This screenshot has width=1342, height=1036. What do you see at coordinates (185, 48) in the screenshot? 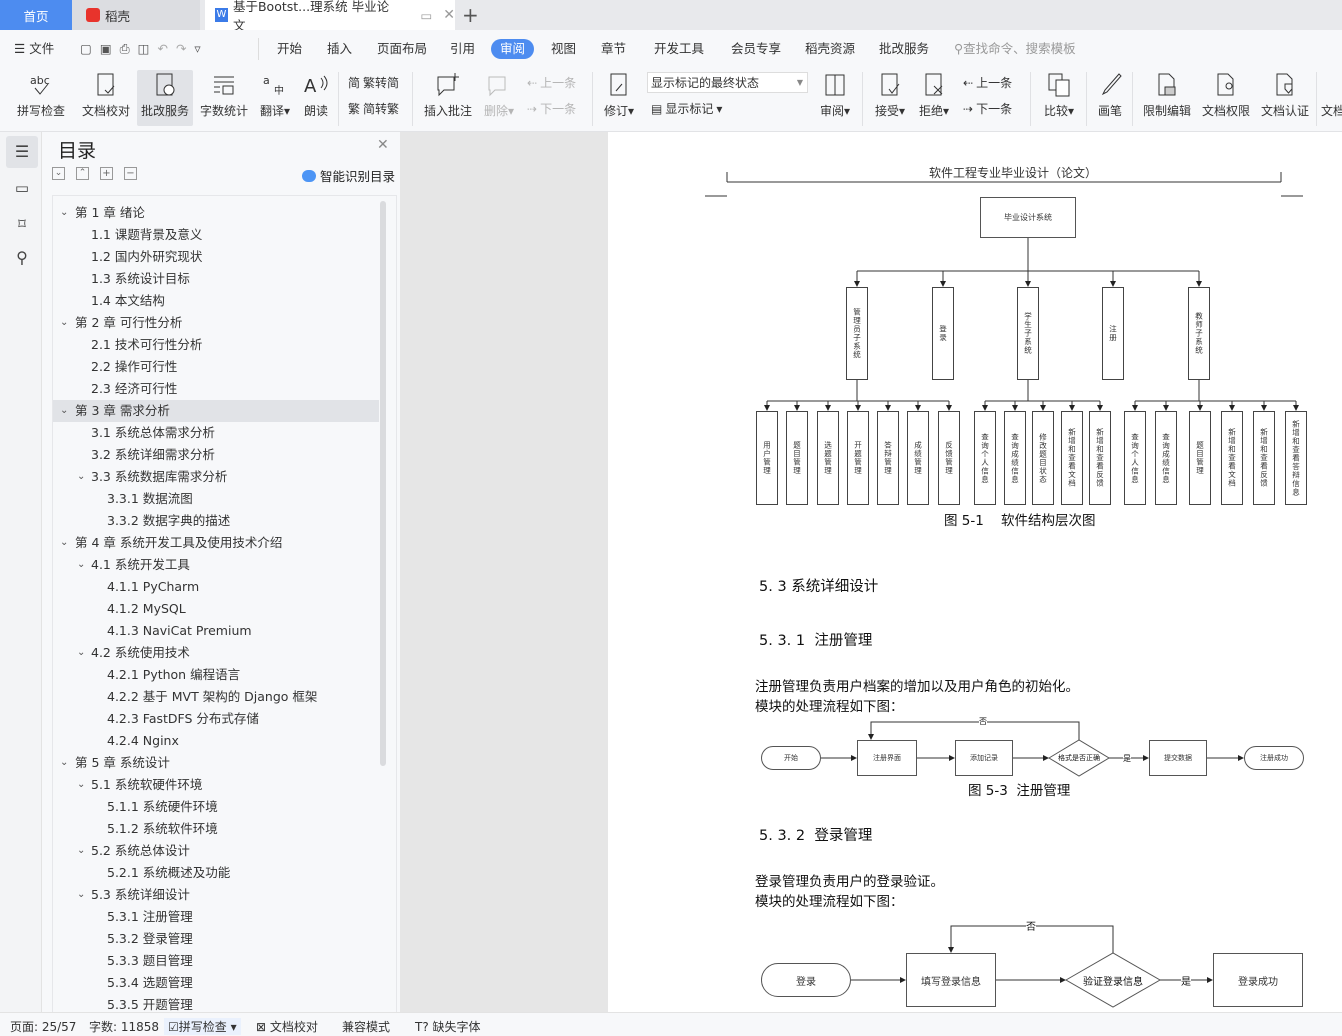
I see `redo-icon: ↷` at bounding box center [185, 48].